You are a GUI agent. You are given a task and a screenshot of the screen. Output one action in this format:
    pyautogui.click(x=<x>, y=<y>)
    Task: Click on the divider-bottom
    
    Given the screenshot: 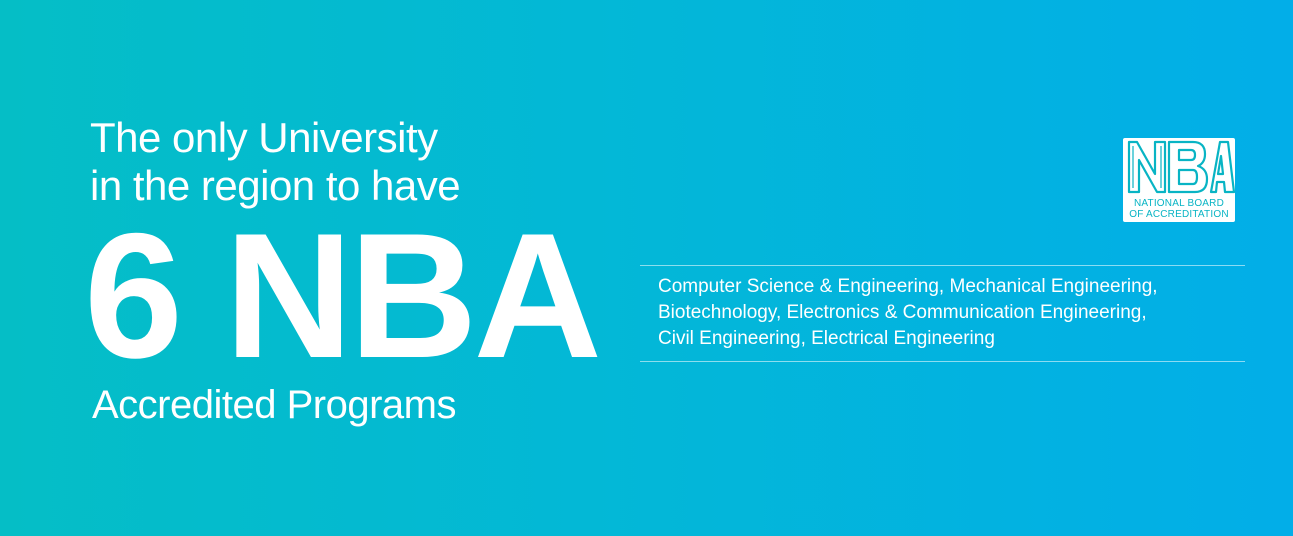 What is the action you would take?
    pyautogui.click(x=942, y=361)
    